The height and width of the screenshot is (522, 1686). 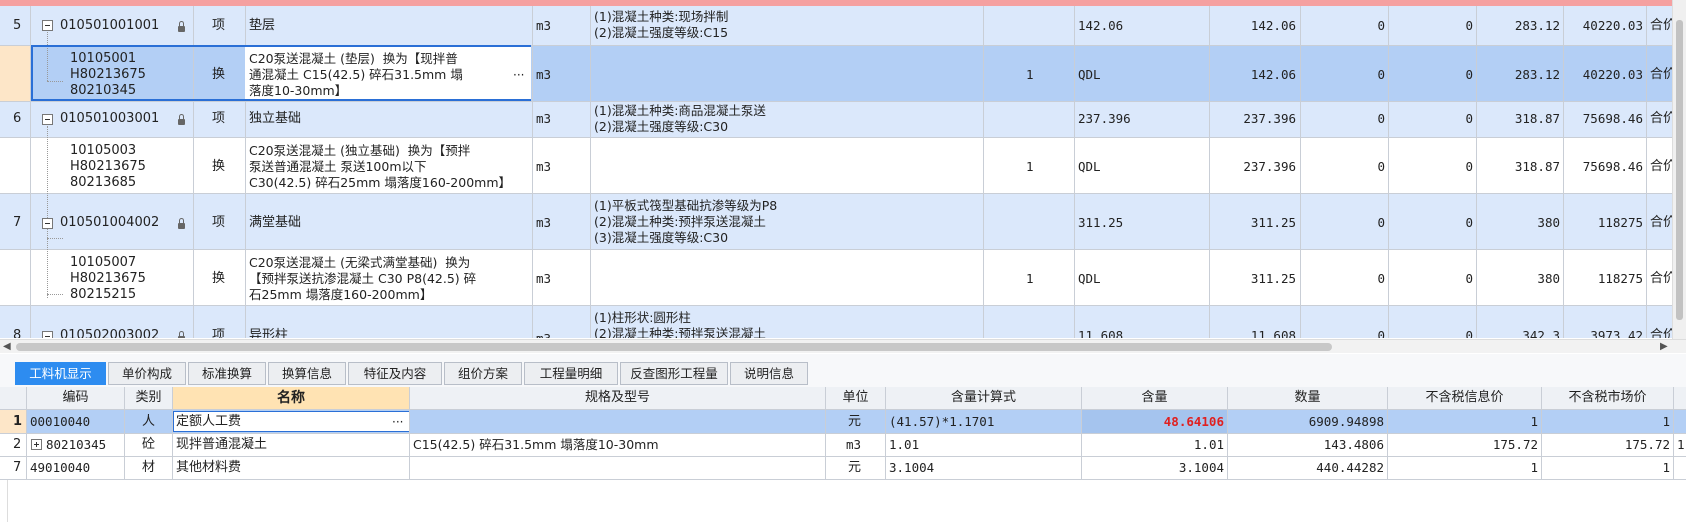 I want to click on qty-expr: 311.25, so click(x=1100, y=223).